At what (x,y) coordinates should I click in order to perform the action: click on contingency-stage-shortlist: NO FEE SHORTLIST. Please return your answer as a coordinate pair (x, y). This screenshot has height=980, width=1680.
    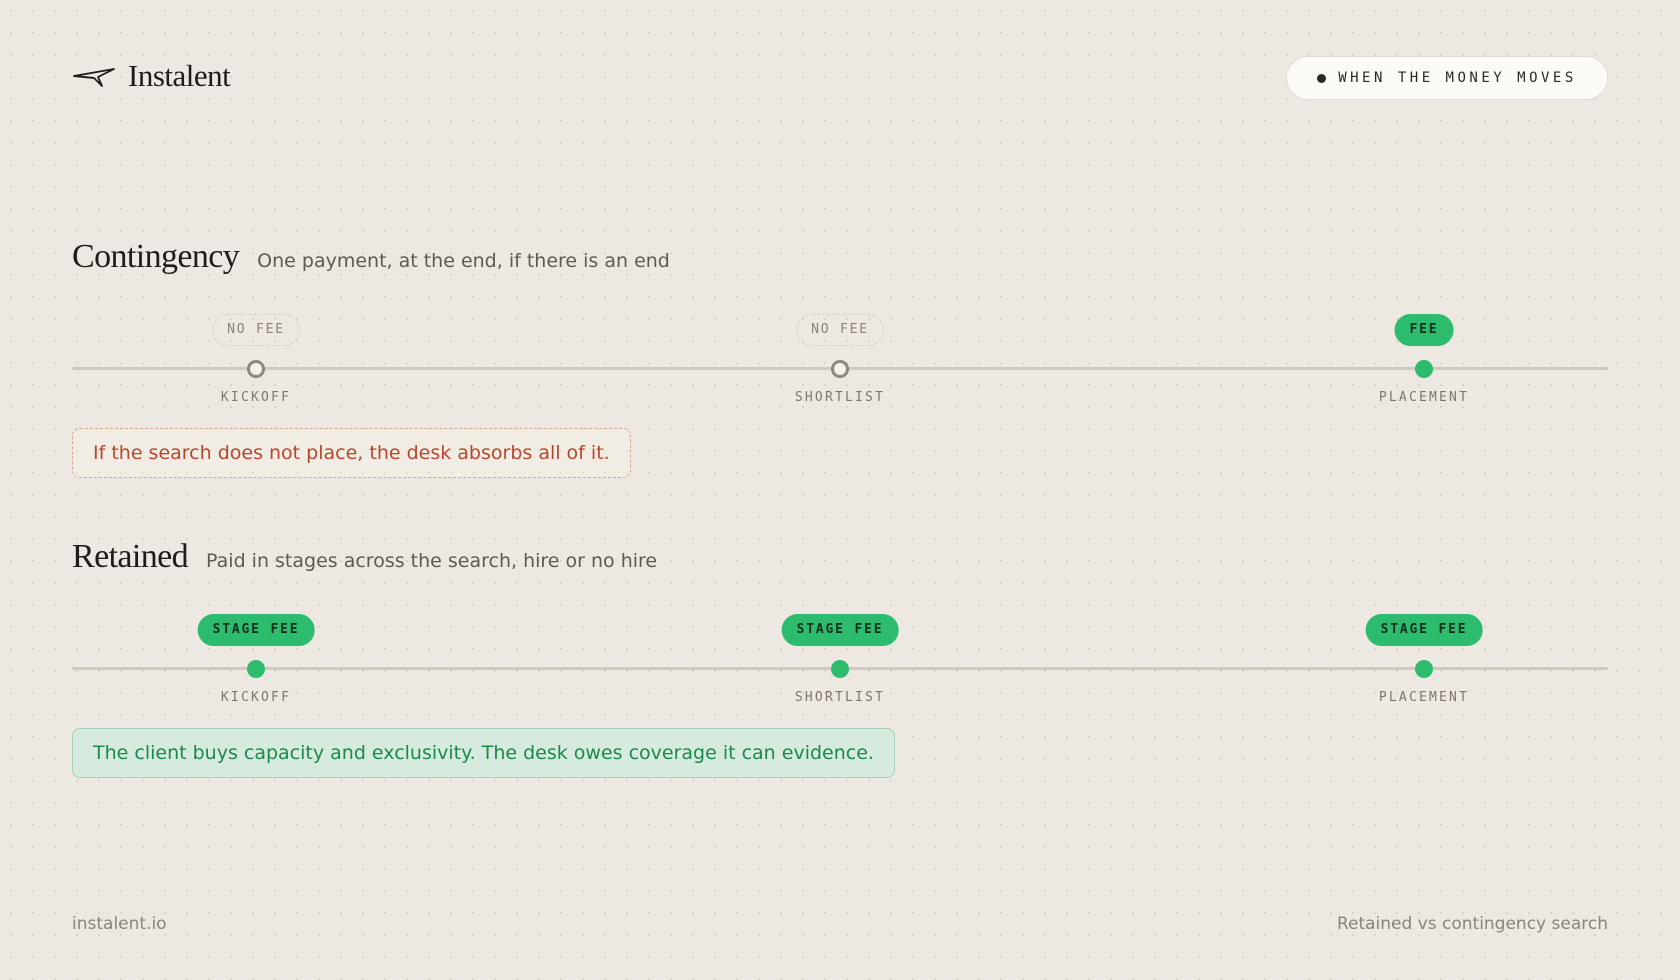
    Looking at the image, I should click on (840, 369).